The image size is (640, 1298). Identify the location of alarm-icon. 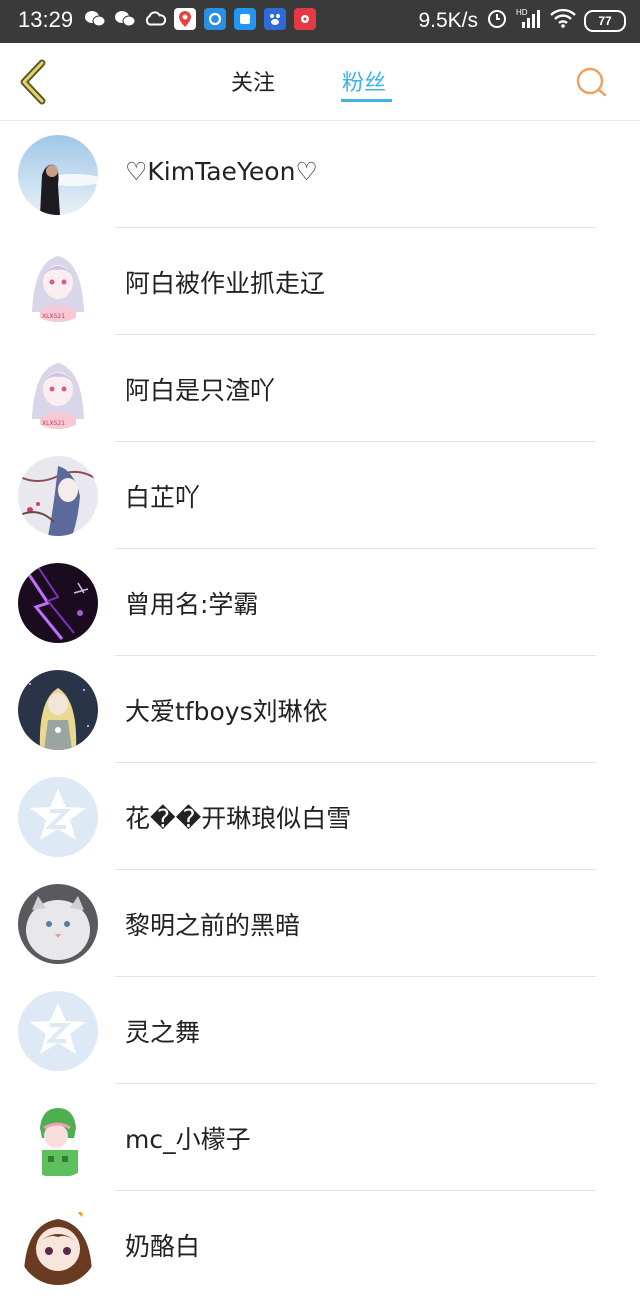
(497, 21).